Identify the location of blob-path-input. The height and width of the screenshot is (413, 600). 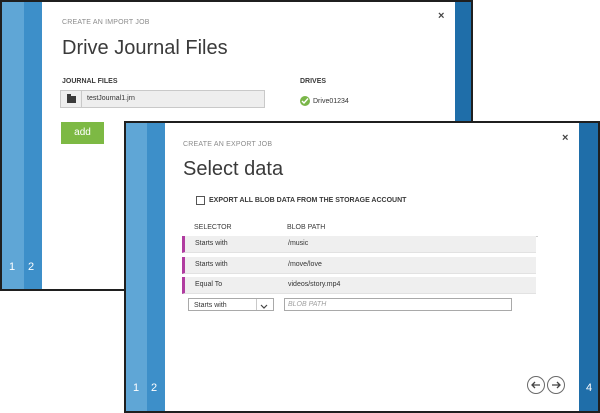
(398, 304).